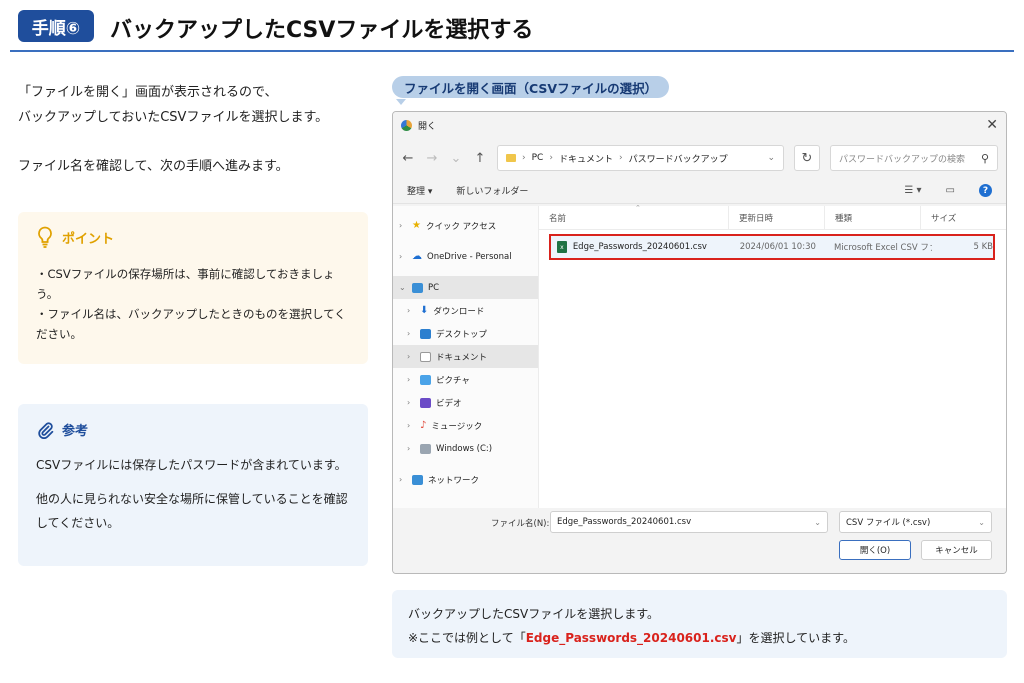  Describe the element at coordinates (425, 333) in the screenshot. I see `desktop-icon` at that location.